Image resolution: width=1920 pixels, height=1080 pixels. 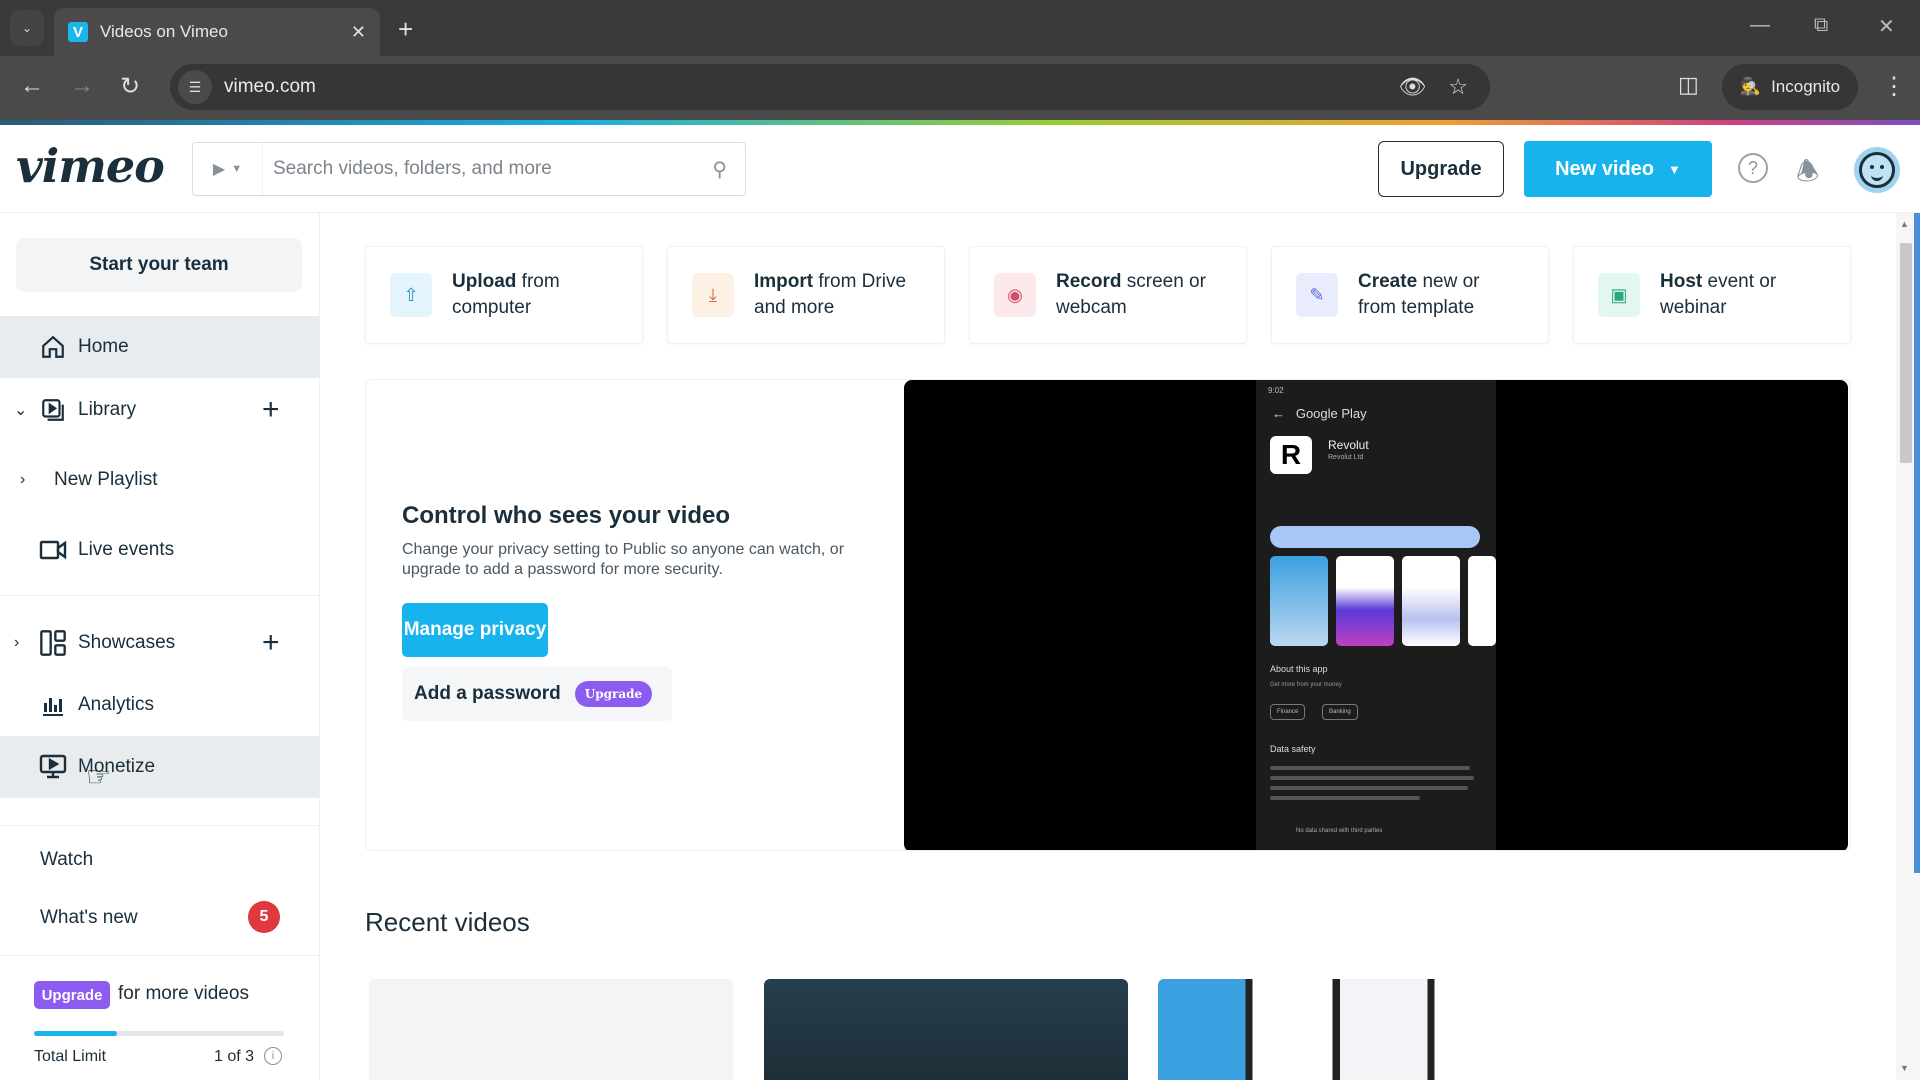 I want to click on site-info-icon: ☰, so click(x=195, y=87).